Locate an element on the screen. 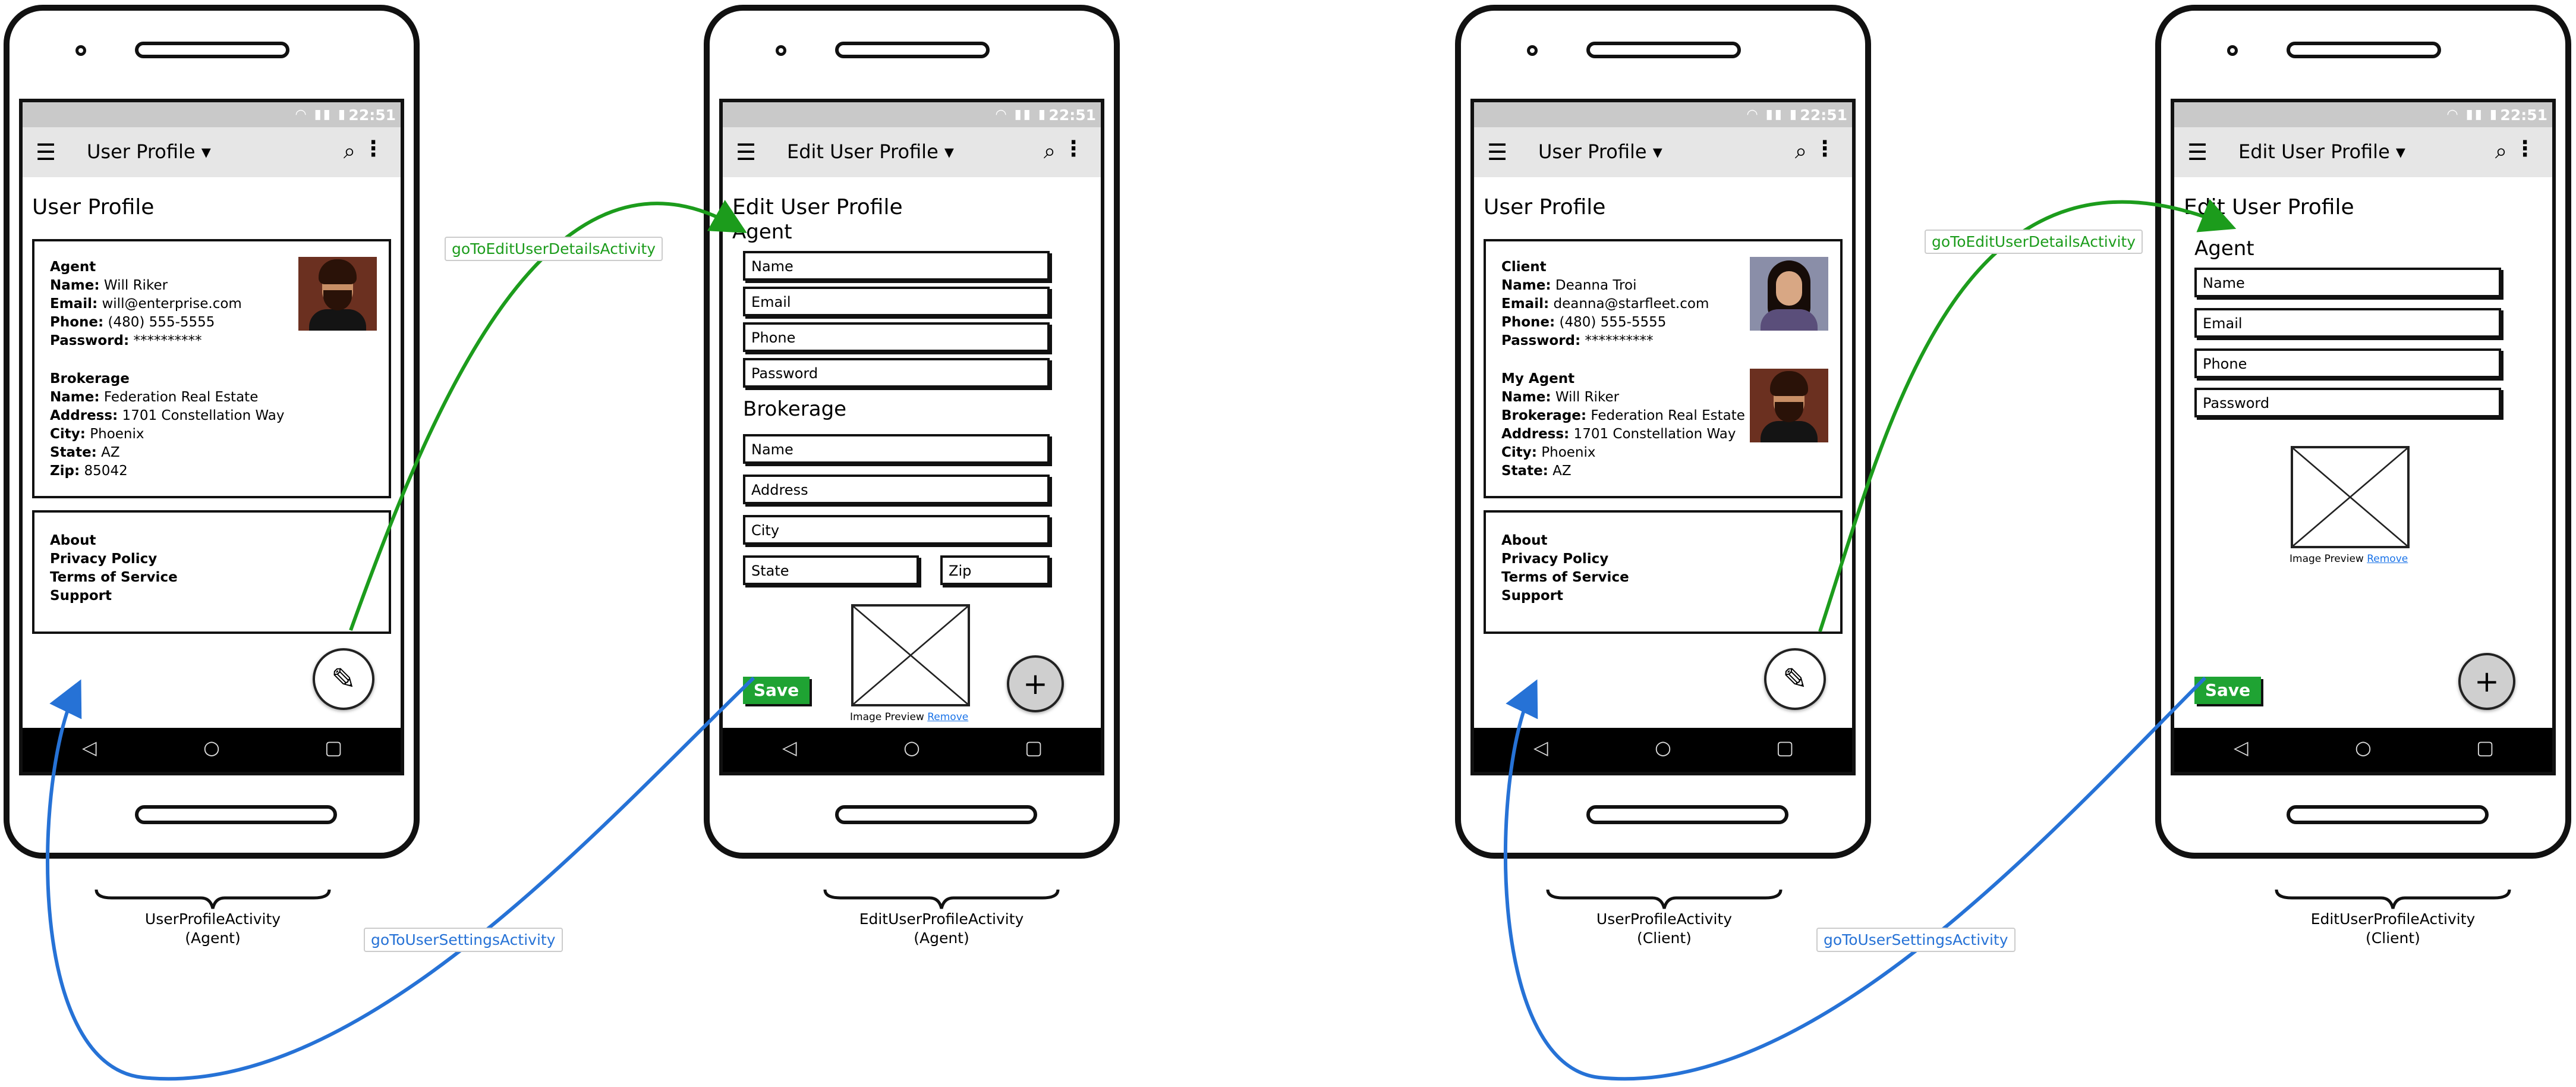  settings-arrow-label-agent: goToUserSettingsActivity is located at coordinates (464, 940).